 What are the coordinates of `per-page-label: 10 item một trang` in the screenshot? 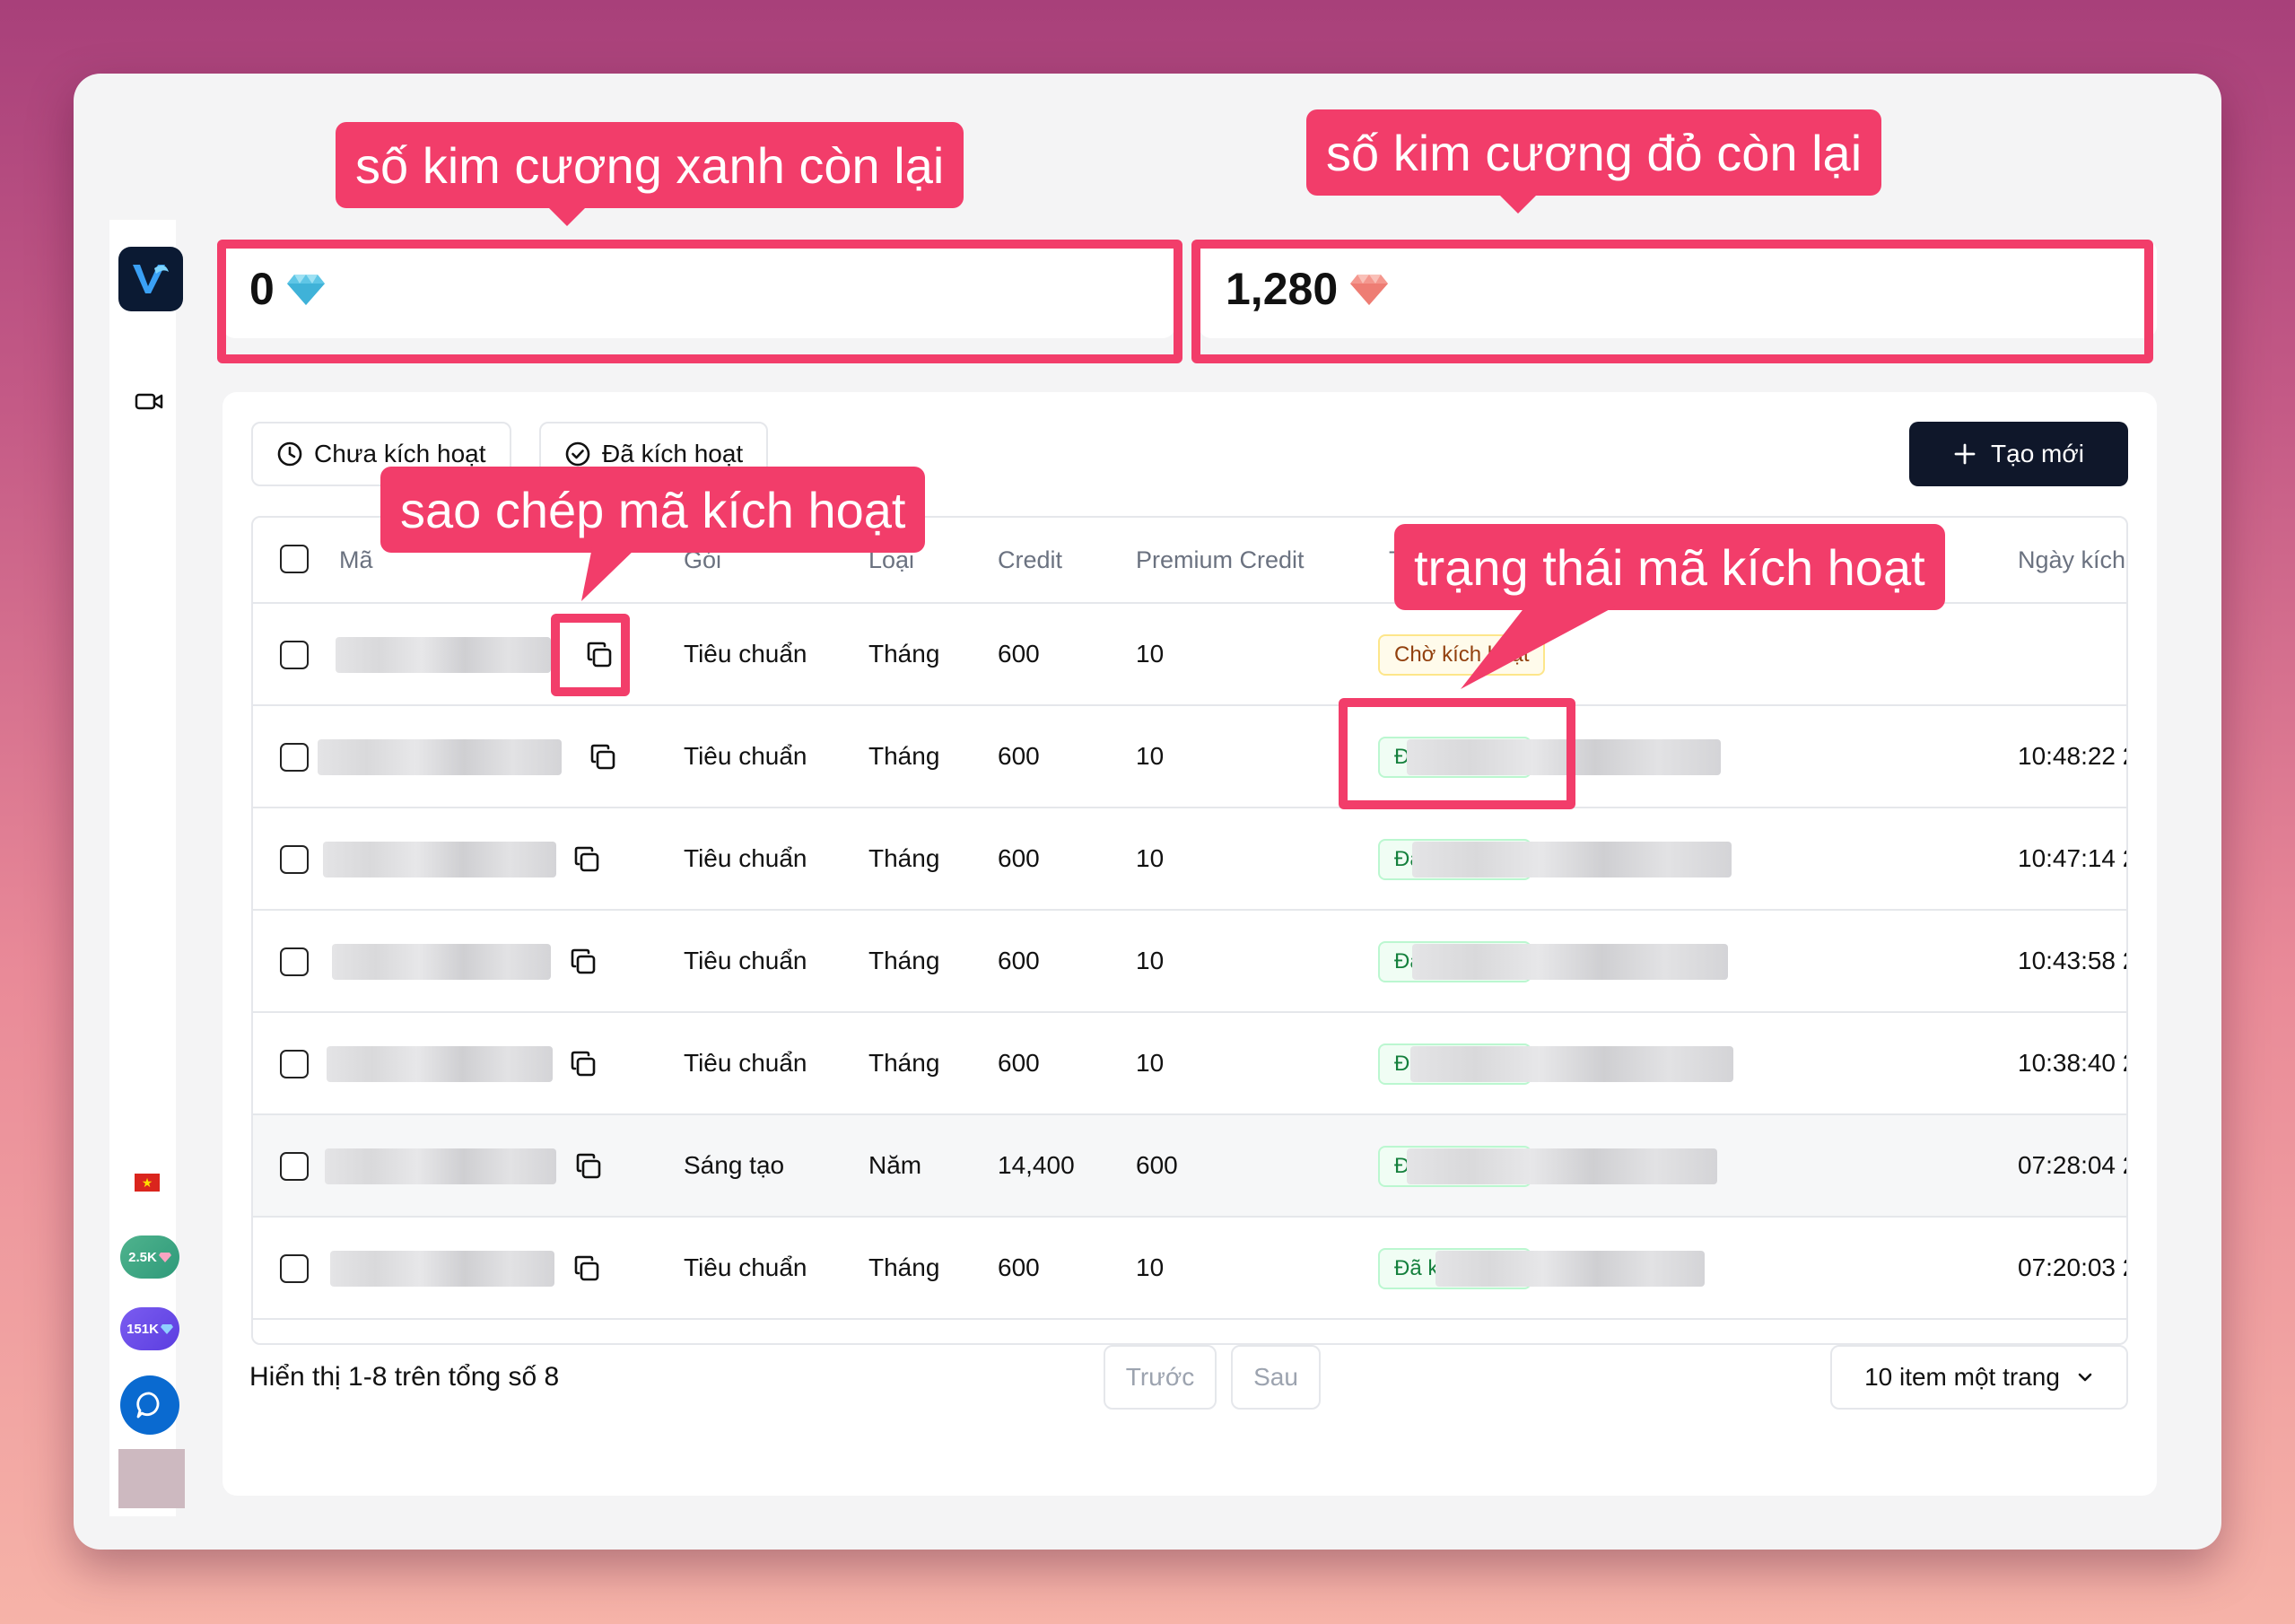 It's located at (1962, 1377).